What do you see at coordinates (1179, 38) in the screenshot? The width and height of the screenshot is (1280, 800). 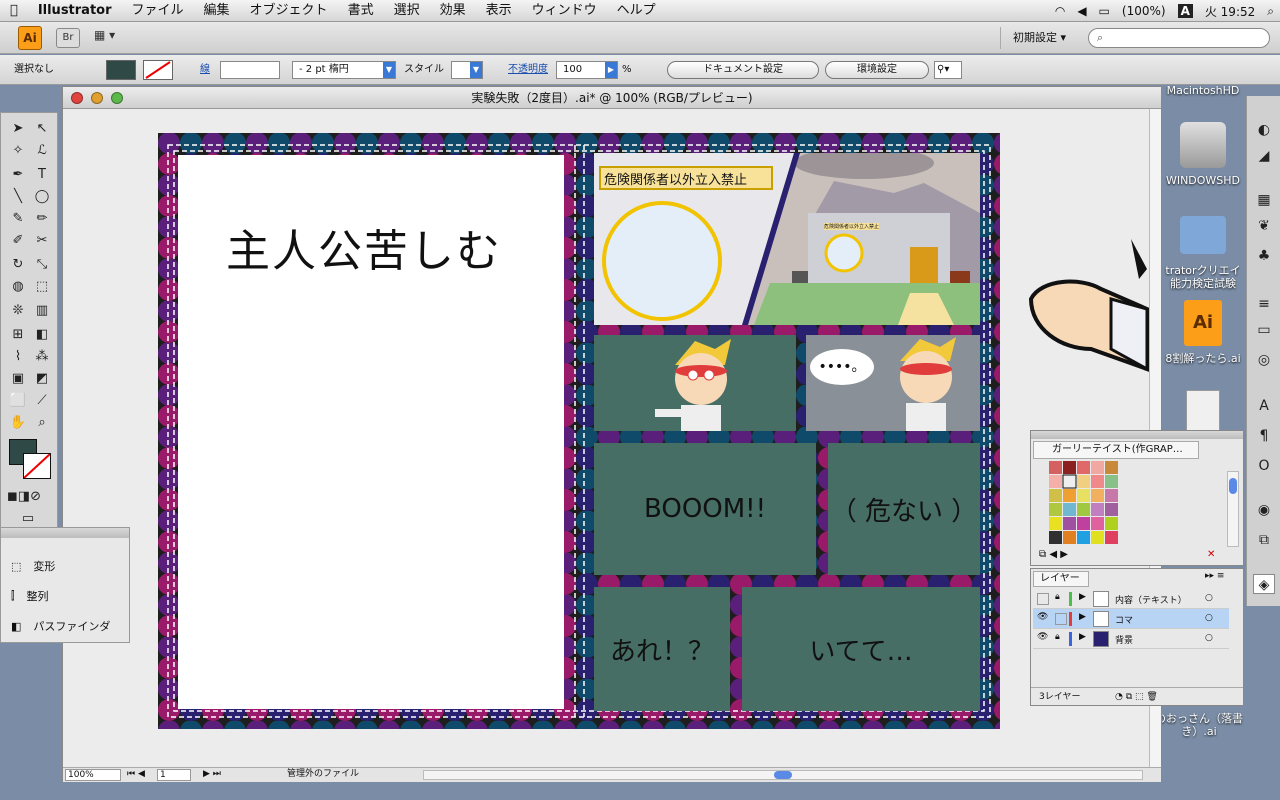 I see `help-search-input: ⌕` at bounding box center [1179, 38].